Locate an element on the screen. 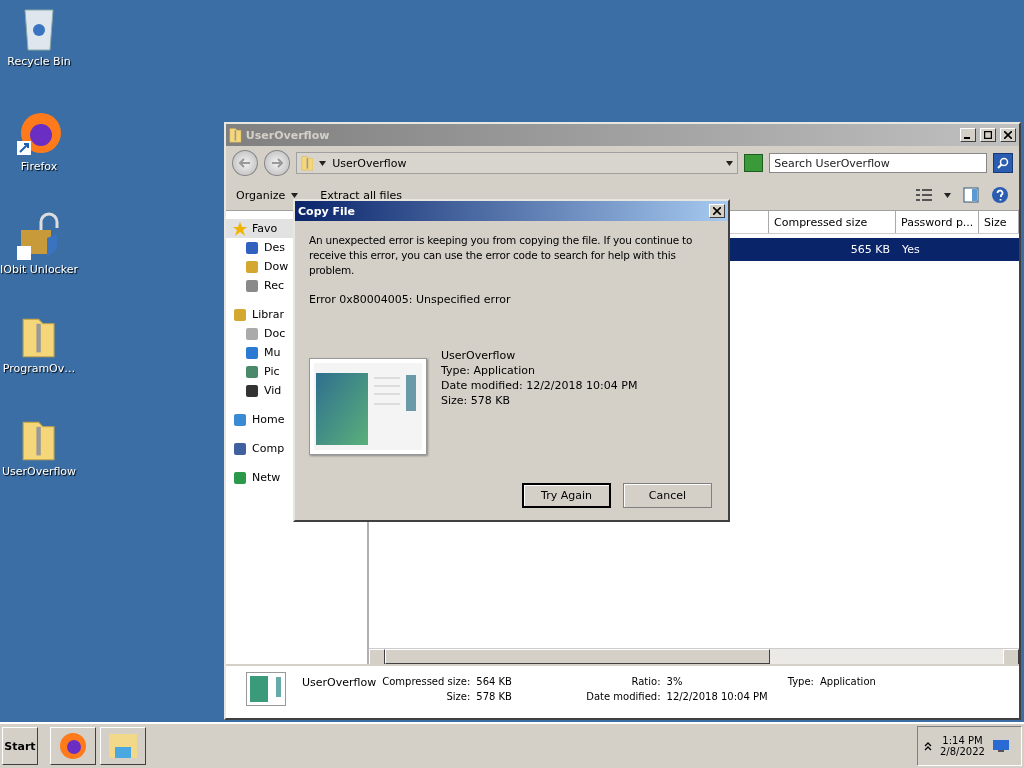 The image size is (1024, 768). file-info: Type: Application is located at coordinates (488, 370).